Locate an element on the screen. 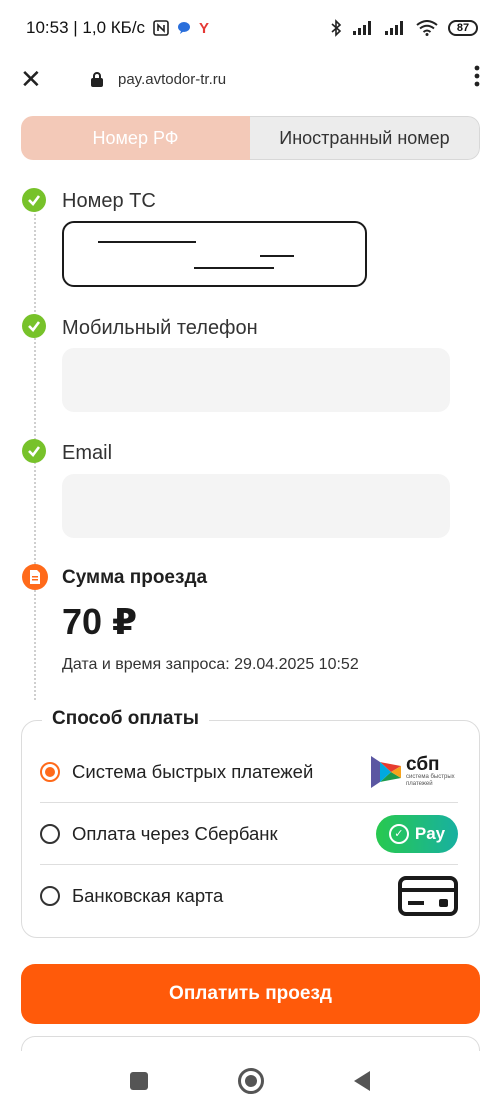 This screenshot has width=500, height=1111. email-label: Email is located at coordinates (87, 453).